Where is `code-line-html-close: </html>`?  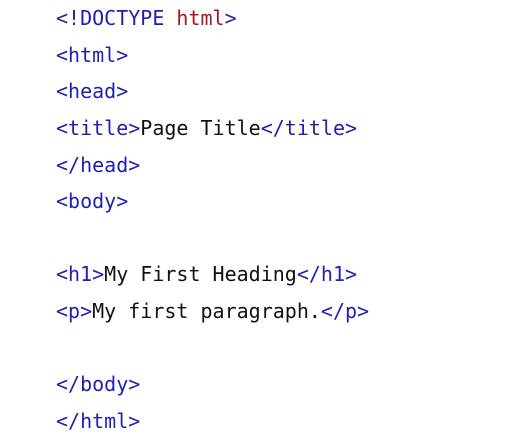 code-line-html-close: </html> is located at coordinates (281, 421).